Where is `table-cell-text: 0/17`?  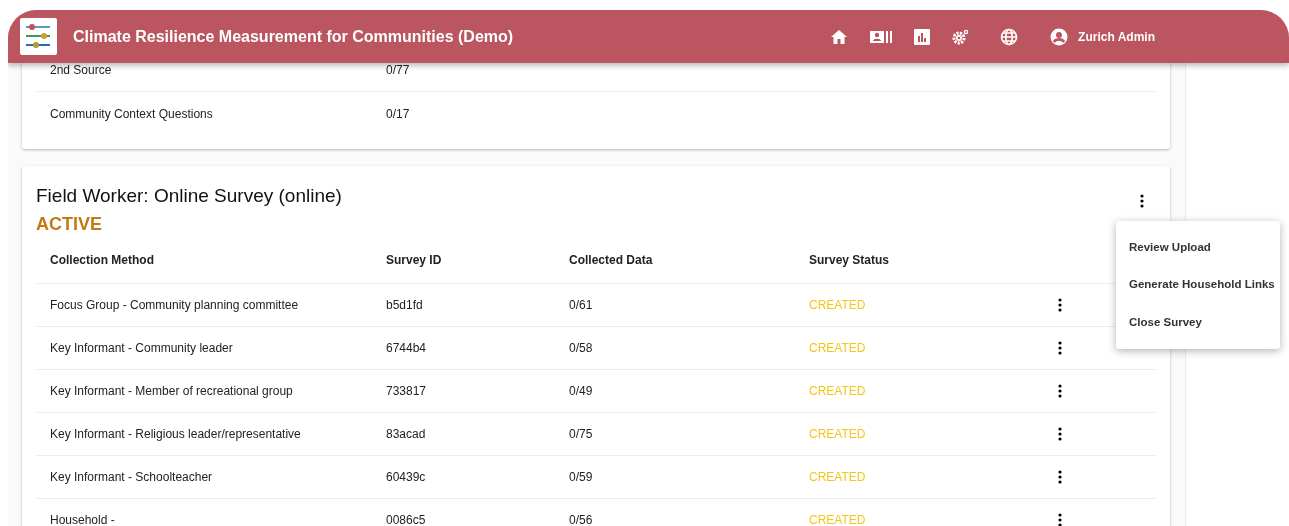 table-cell-text: 0/17 is located at coordinates (398, 114).